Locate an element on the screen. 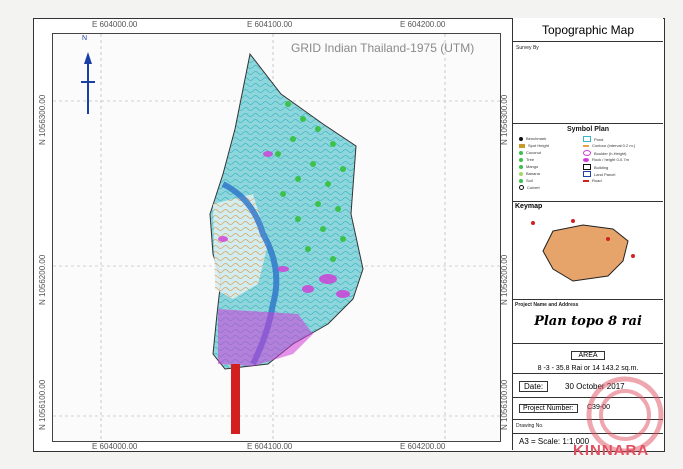  legend-building: Building is located at coordinates (595, 167).